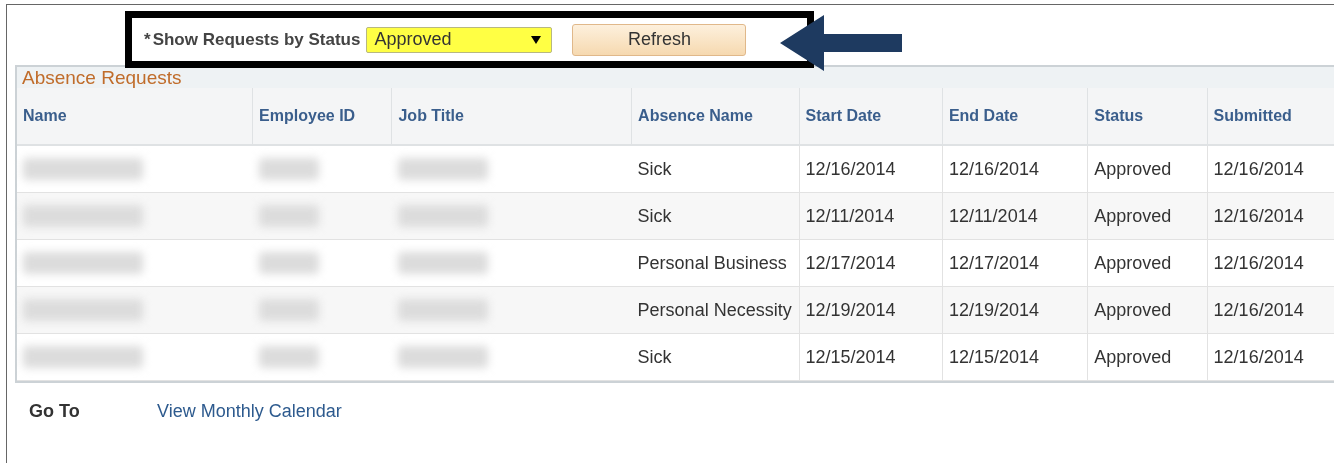  What do you see at coordinates (871, 116) in the screenshot?
I see `column-header: Start Date` at bounding box center [871, 116].